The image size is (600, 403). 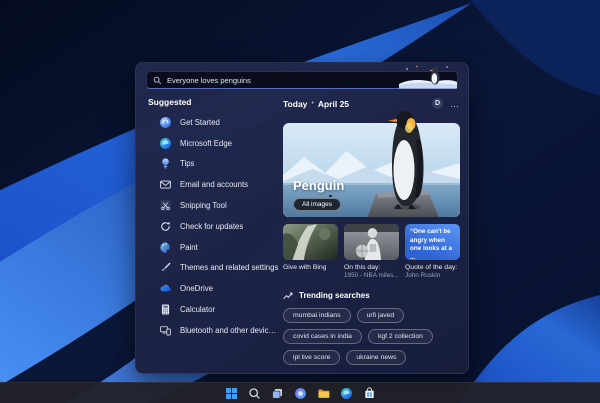 What do you see at coordinates (333, 103) in the screenshot?
I see `today-date: April 25` at bounding box center [333, 103].